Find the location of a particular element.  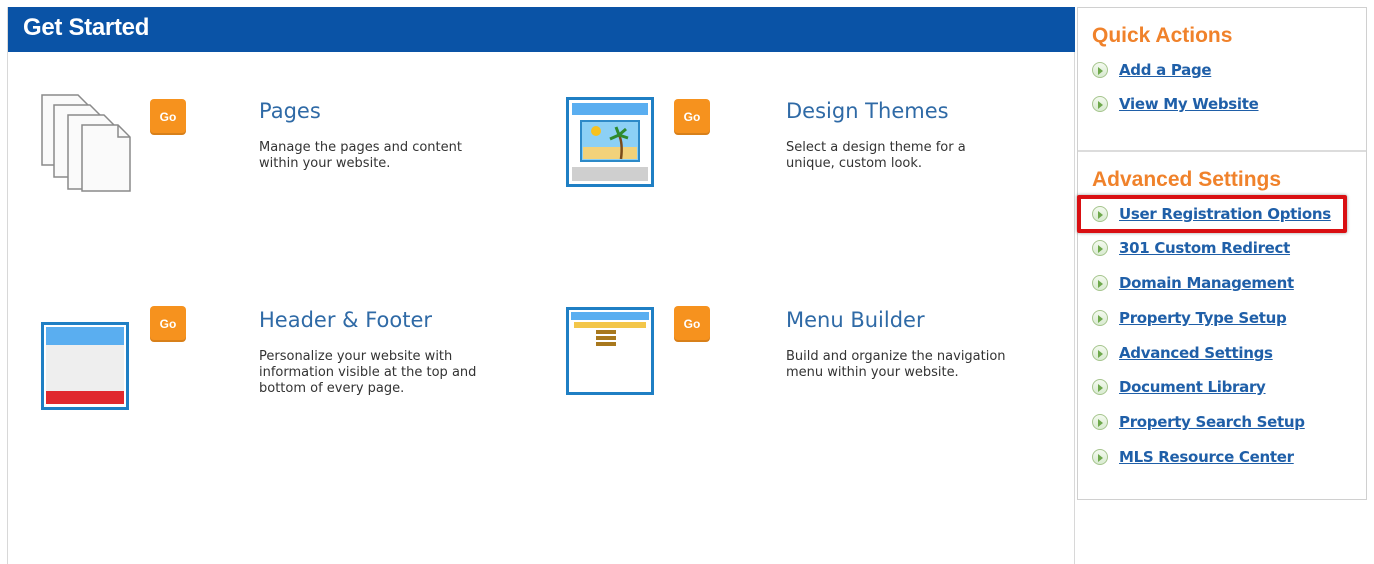

menu-builder-icon is located at coordinates (611, 354).